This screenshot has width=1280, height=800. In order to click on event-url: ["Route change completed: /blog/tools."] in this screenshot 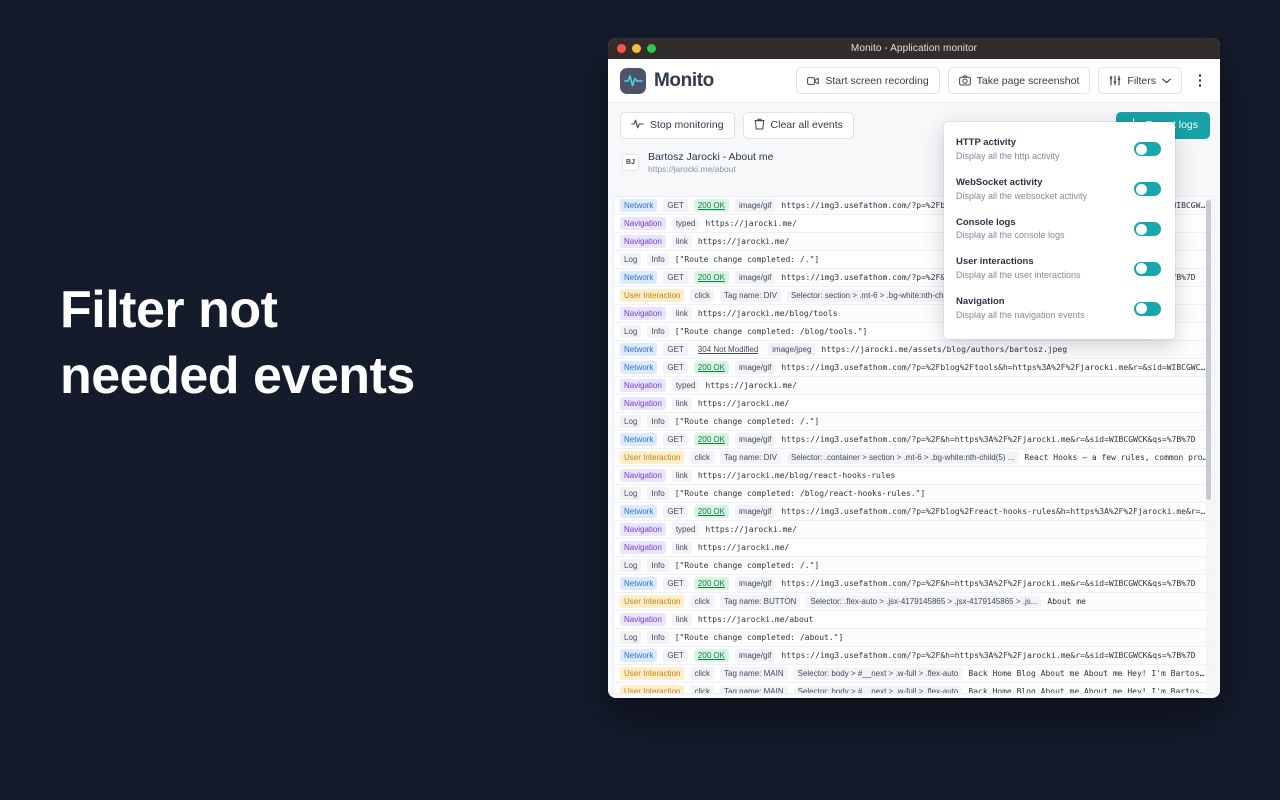, I will do `click(771, 331)`.